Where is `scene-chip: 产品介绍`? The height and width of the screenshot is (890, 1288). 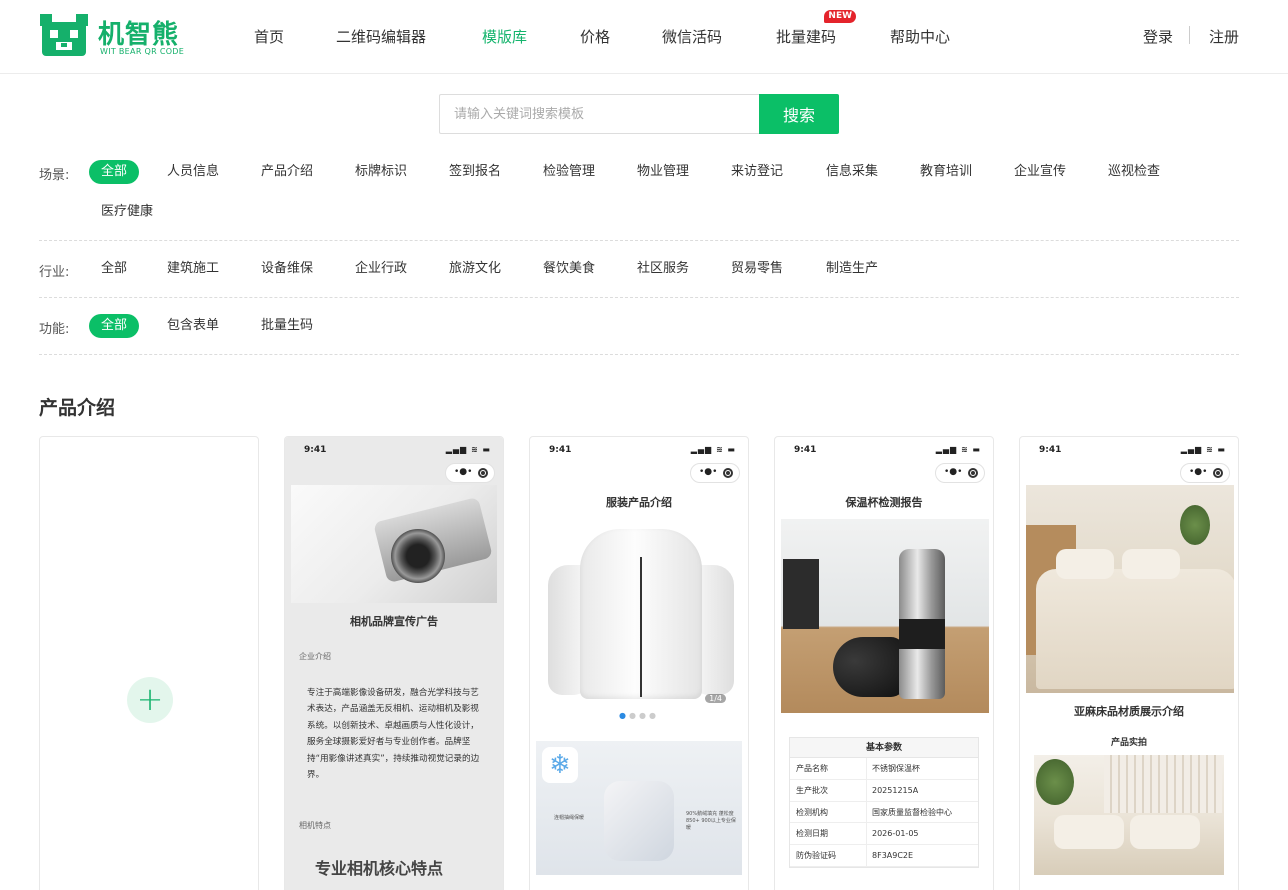 scene-chip: 产品介绍 is located at coordinates (287, 172).